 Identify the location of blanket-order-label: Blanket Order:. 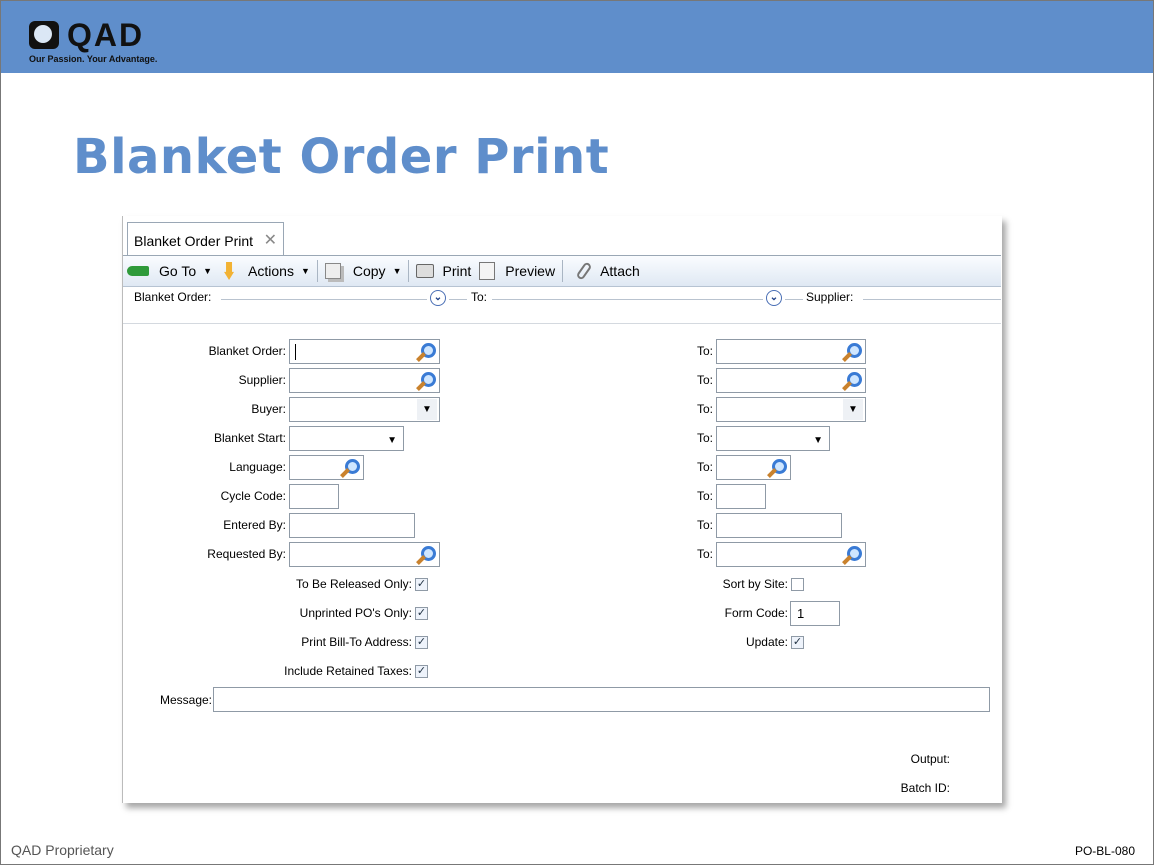
(247, 351).